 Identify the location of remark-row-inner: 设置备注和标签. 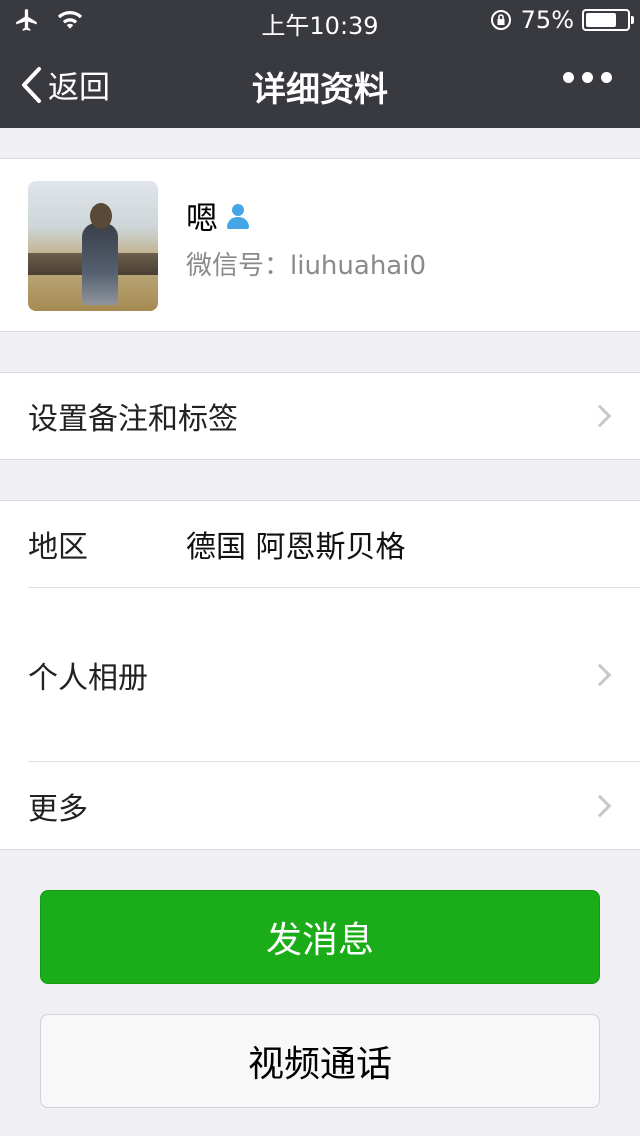
(320, 416).